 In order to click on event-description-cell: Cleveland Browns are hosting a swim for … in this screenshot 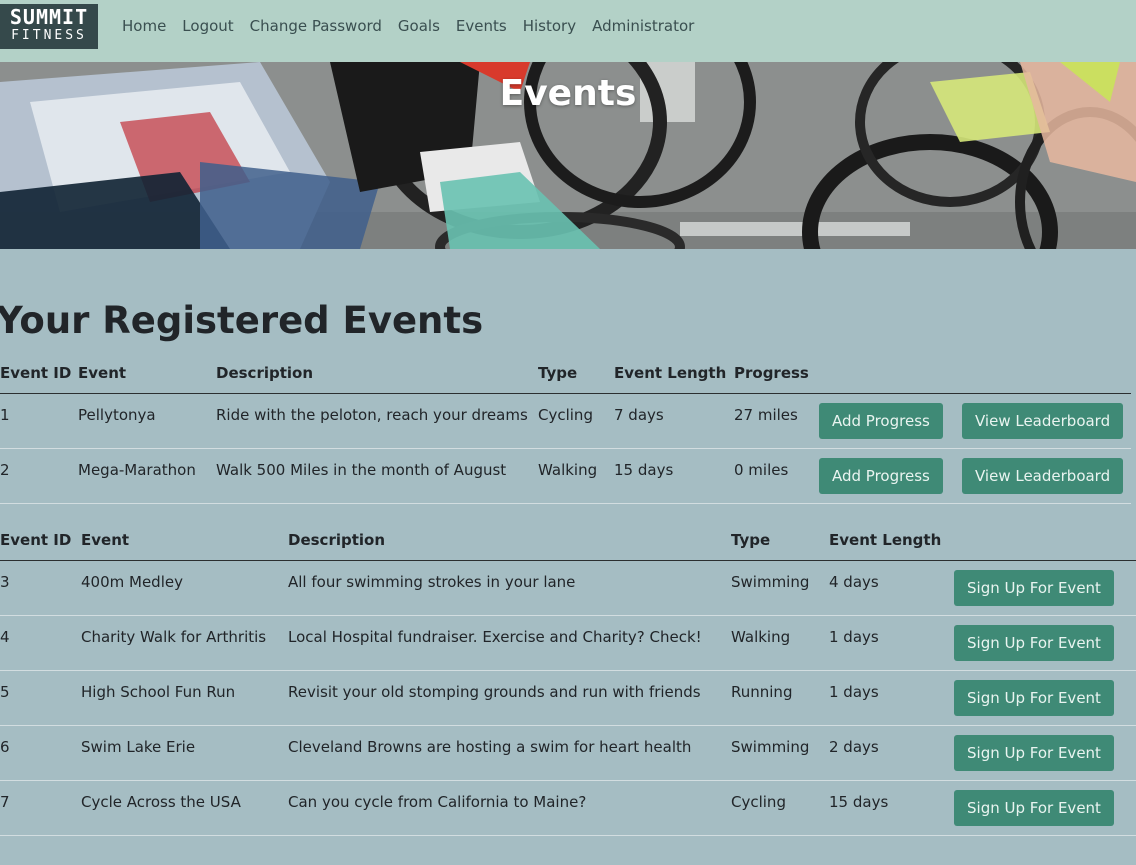, I will do `click(490, 747)`.